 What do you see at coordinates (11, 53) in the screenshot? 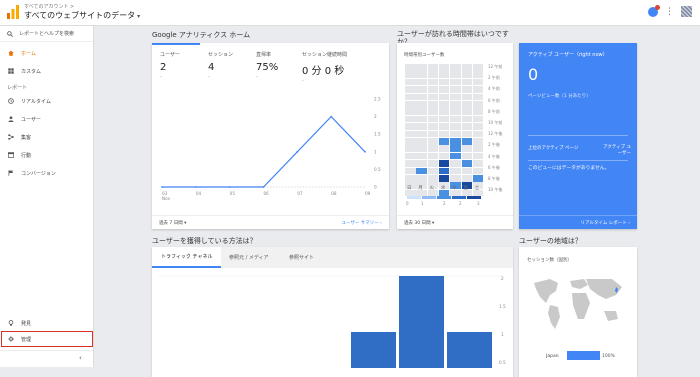
I see `home-icon` at bounding box center [11, 53].